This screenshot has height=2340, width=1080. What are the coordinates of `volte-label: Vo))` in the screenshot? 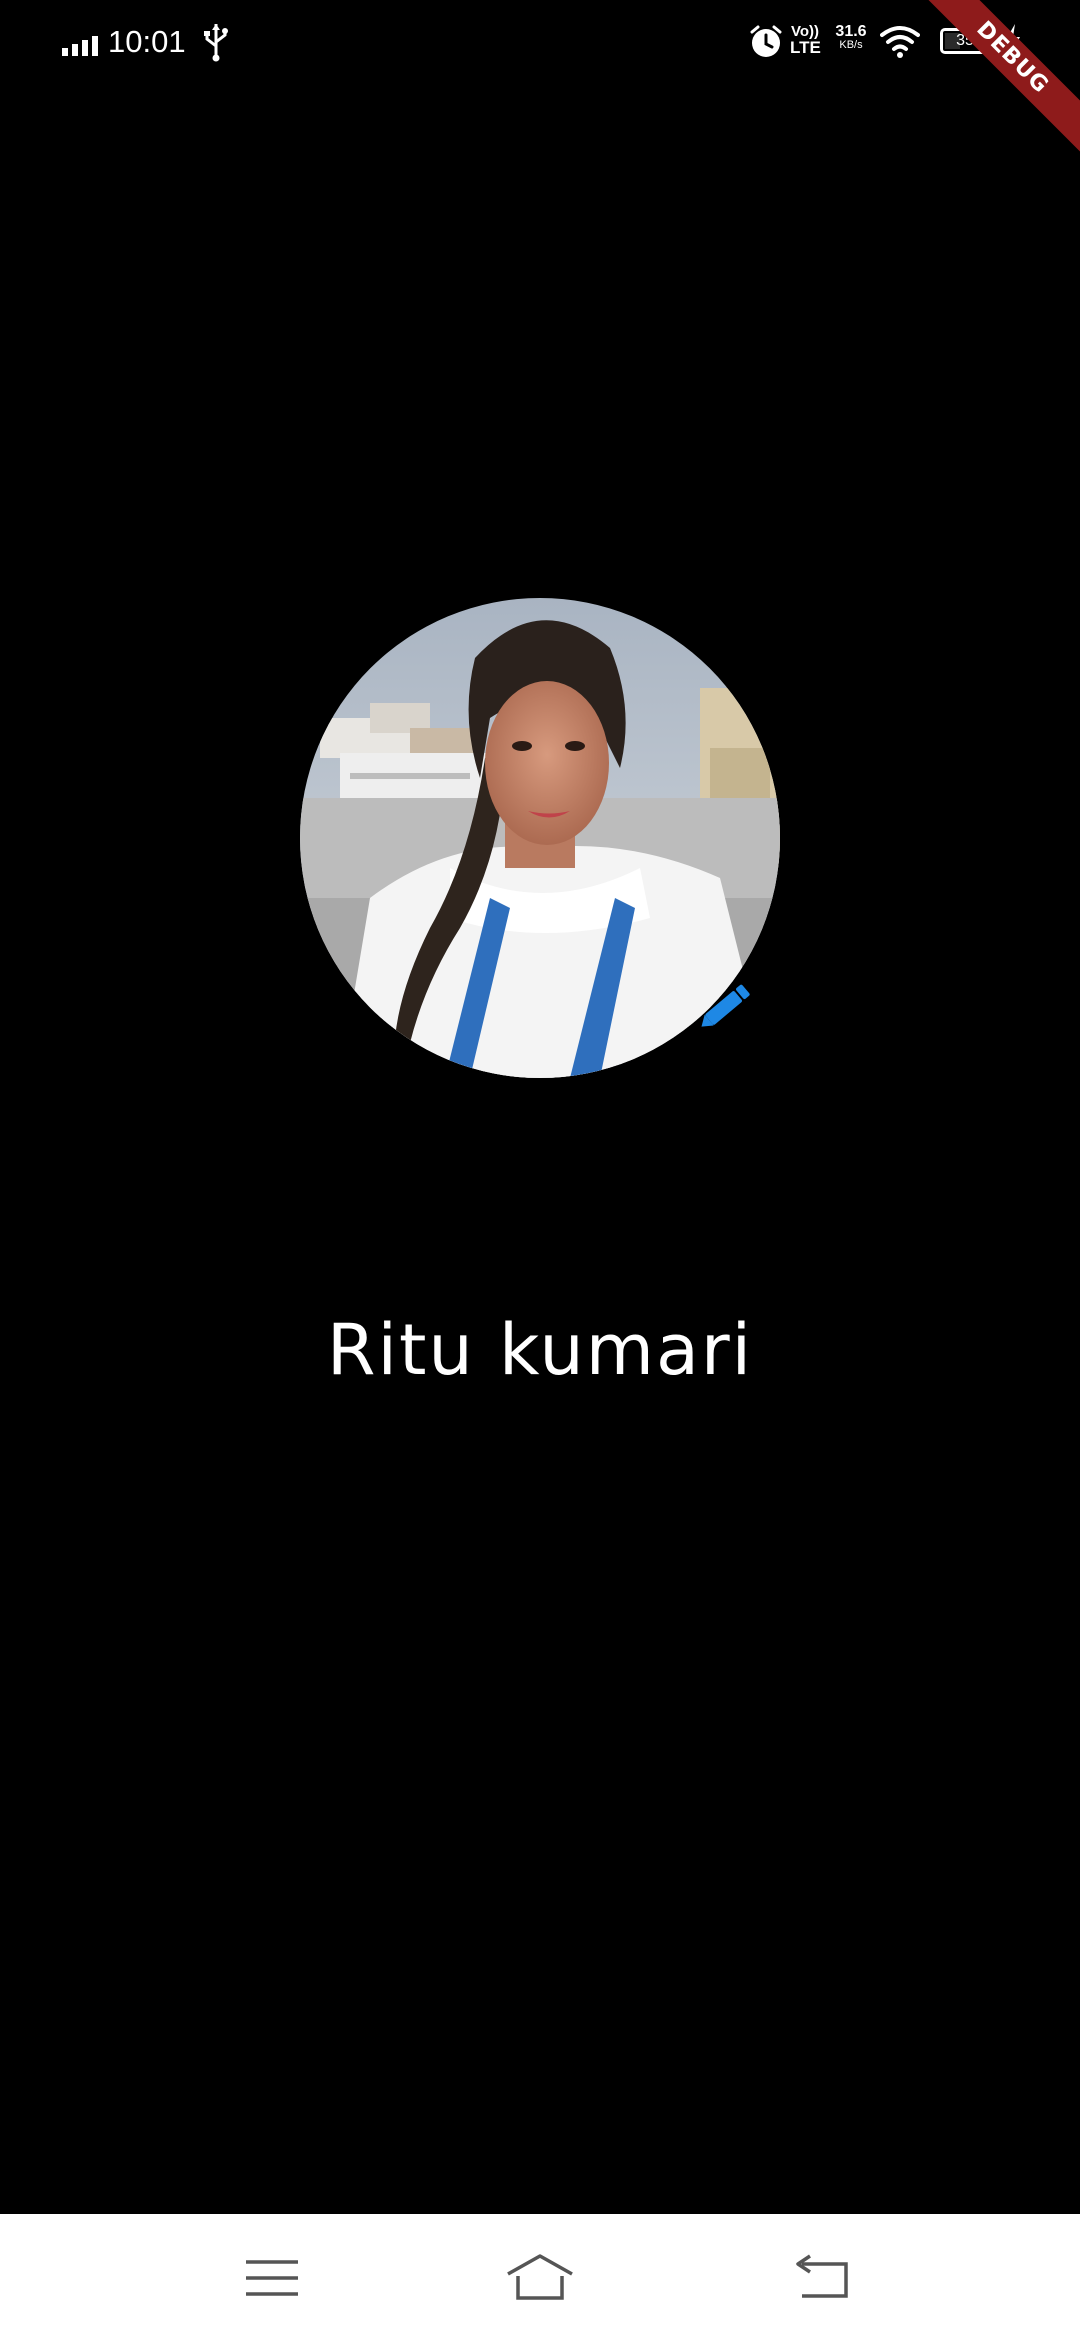 It's located at (805, 31).